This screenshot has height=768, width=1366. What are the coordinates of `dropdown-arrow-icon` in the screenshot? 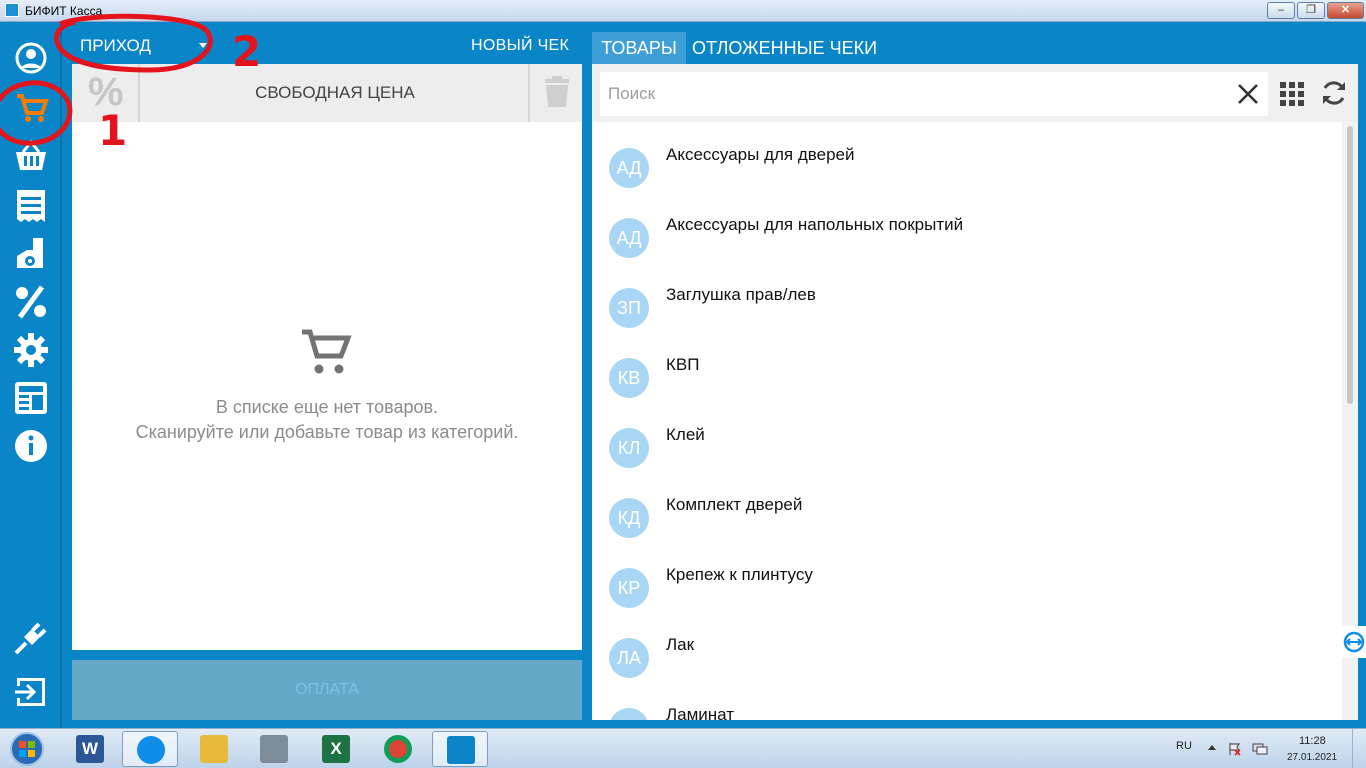 It's located at (203, 45).